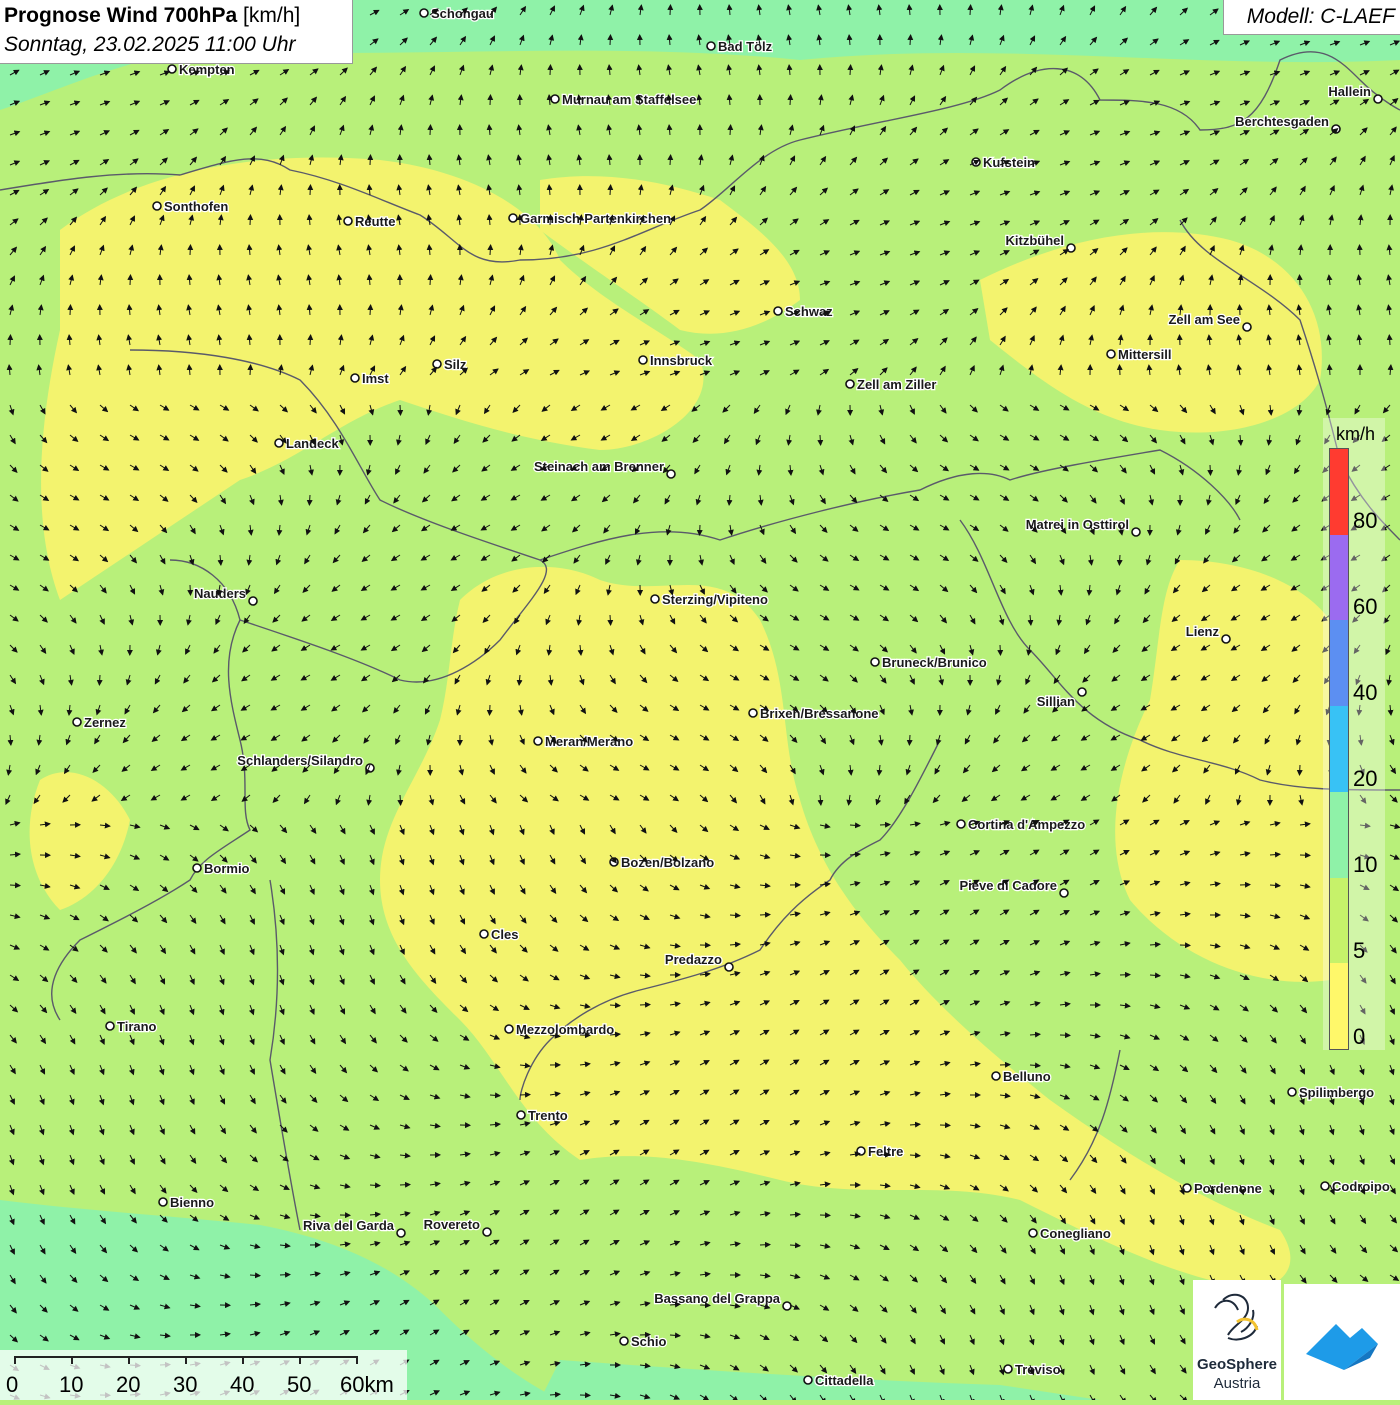  What do you see at coordinates (1365, 521) in the screenshot?
I see `legend-label: 80` at bounding box center [1365, 521].